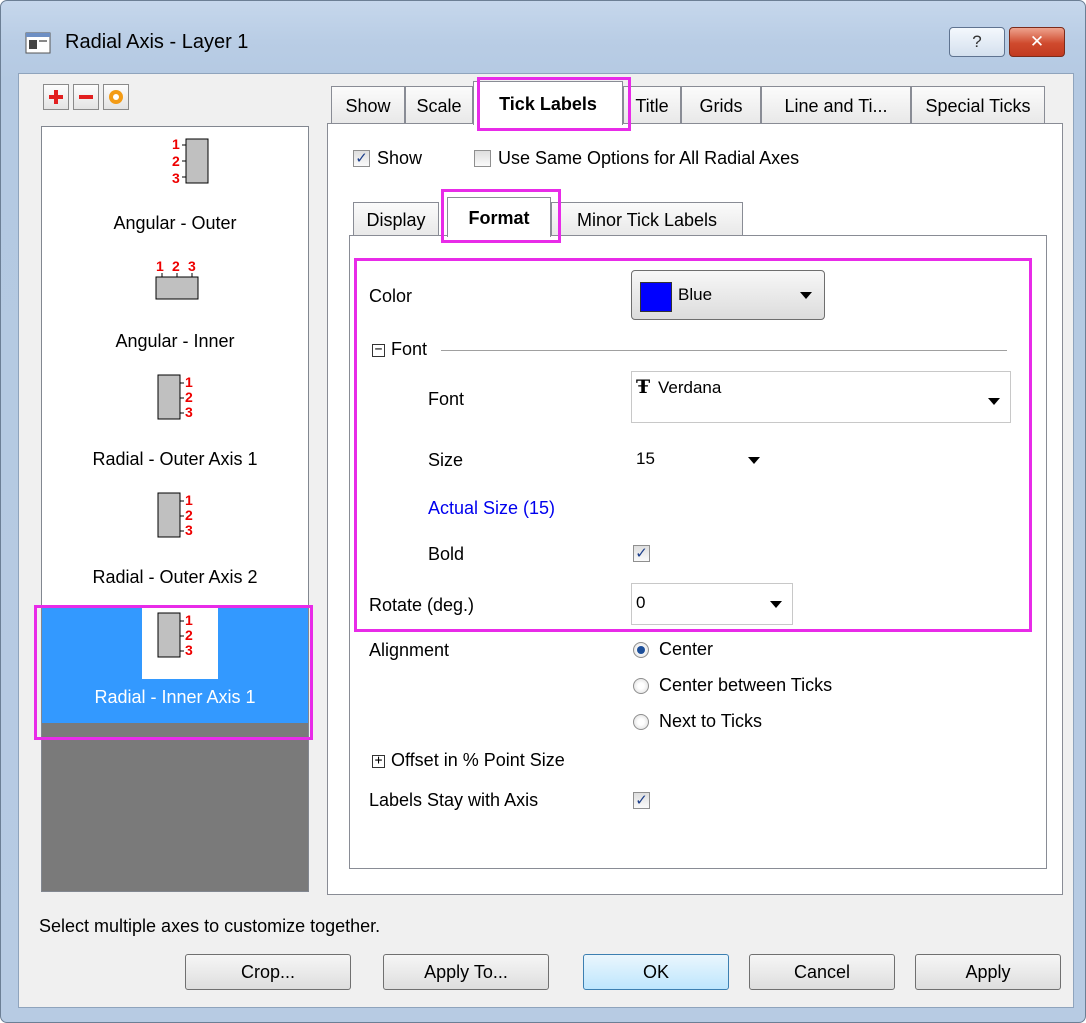  I want to click on app-window-icon, so click(38, 43).